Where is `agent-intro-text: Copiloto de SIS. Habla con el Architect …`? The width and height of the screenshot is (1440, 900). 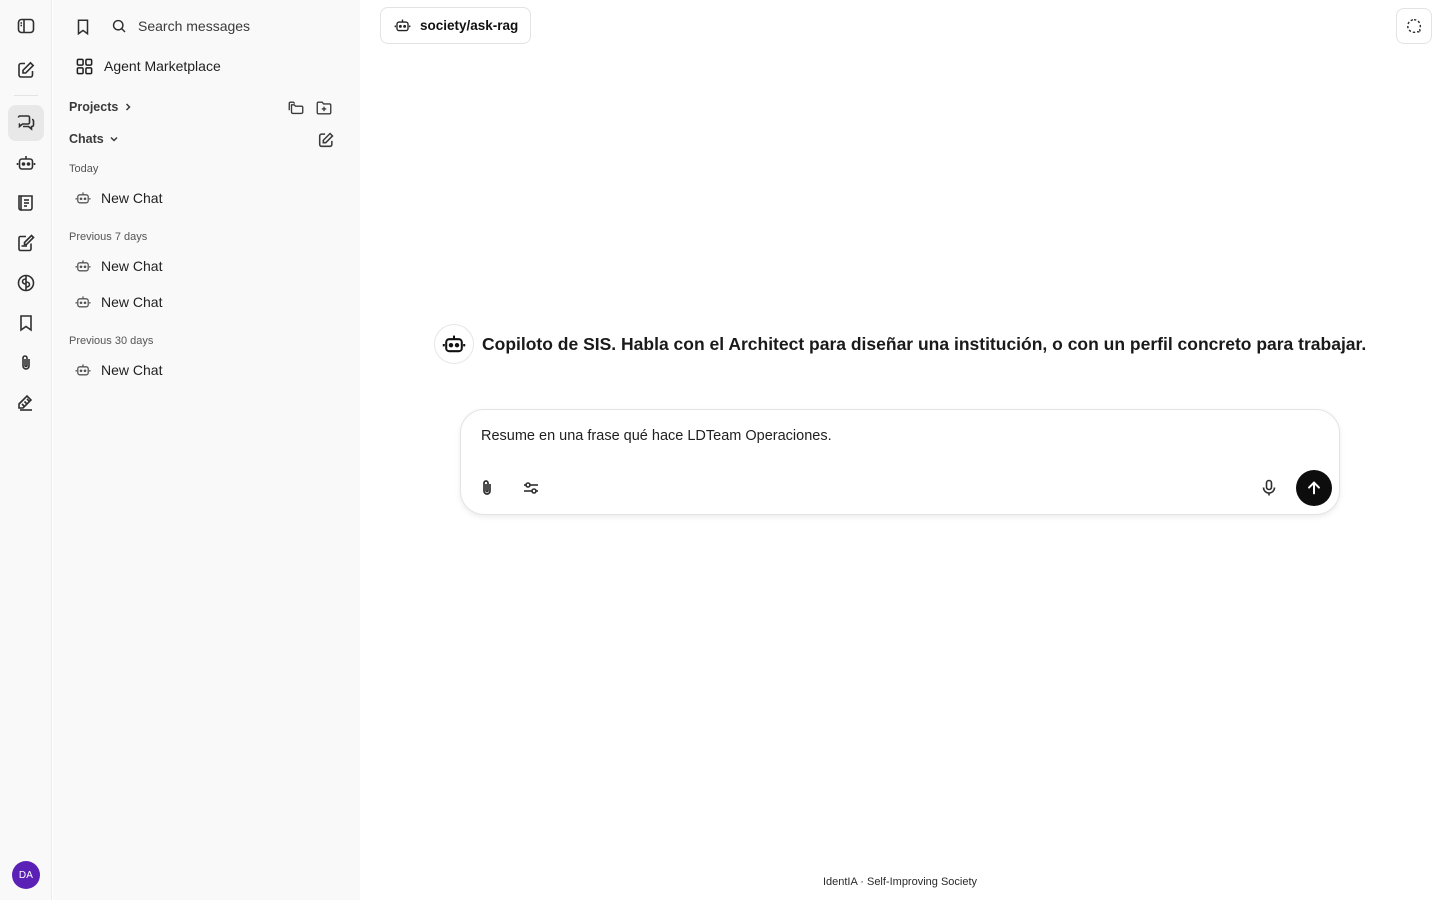
agent-intro-text: Copiloto de SIS. Habla con el Architect … is located at coordinates (924, 343).